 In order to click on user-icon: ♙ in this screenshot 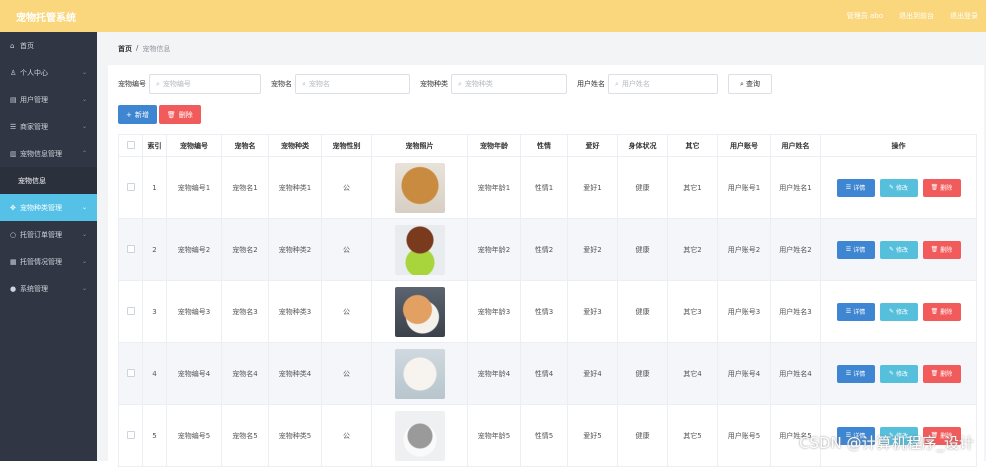, I will do `click(15, 73)`.